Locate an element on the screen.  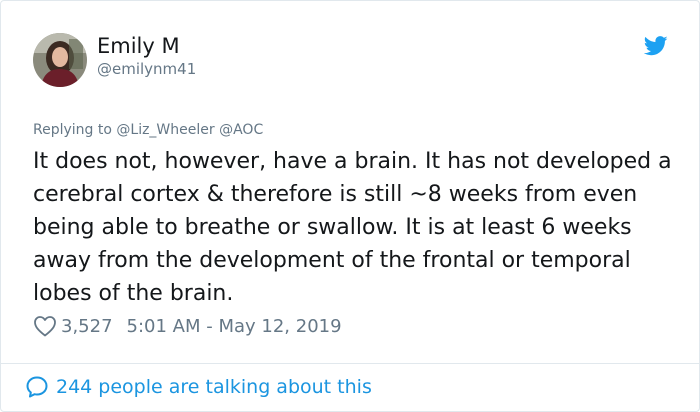
divider is located at coordinates (350, 363).